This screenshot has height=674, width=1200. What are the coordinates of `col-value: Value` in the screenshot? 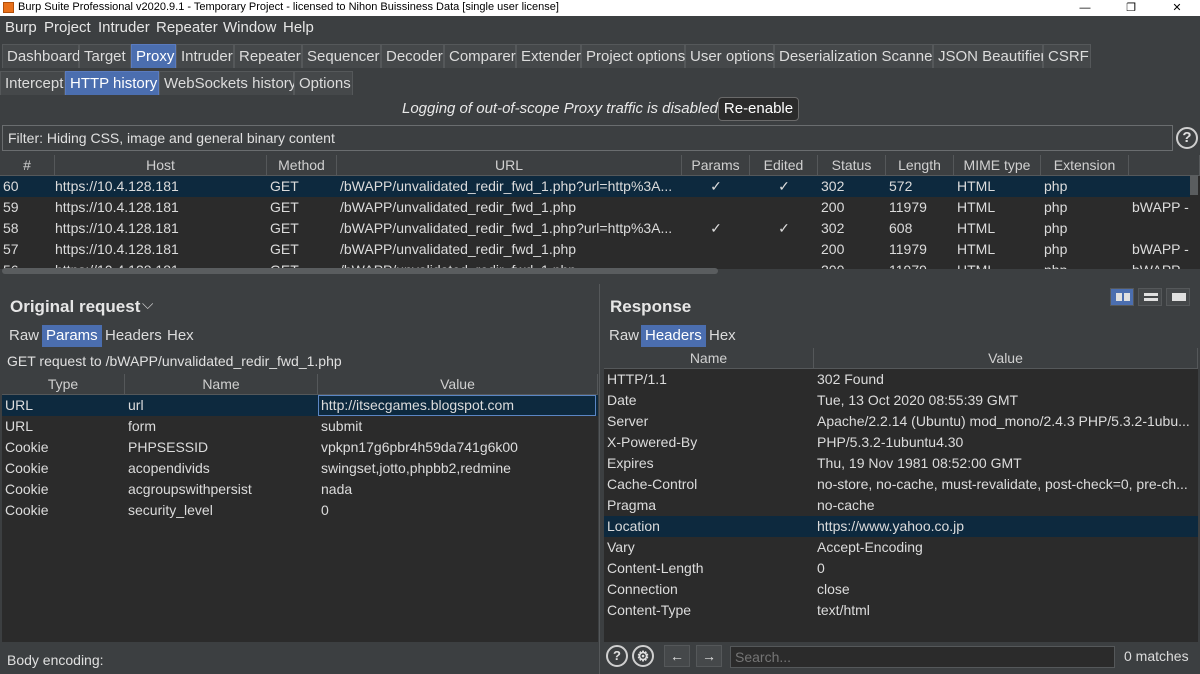 It's located at (458, 384).